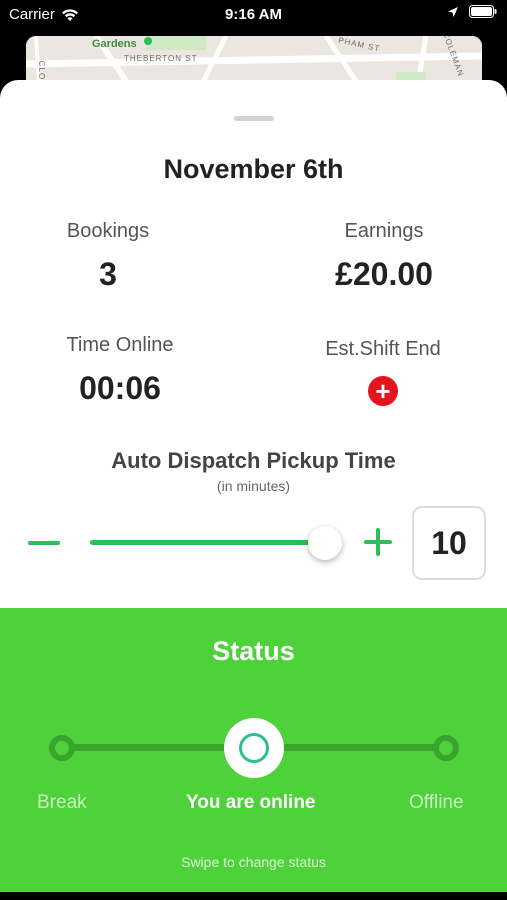 This screenshot has width=507, height=900. Describe the element at coordinates (114, 44) in the screenshot. I see `map-label-gardens: Gardens` at that location.